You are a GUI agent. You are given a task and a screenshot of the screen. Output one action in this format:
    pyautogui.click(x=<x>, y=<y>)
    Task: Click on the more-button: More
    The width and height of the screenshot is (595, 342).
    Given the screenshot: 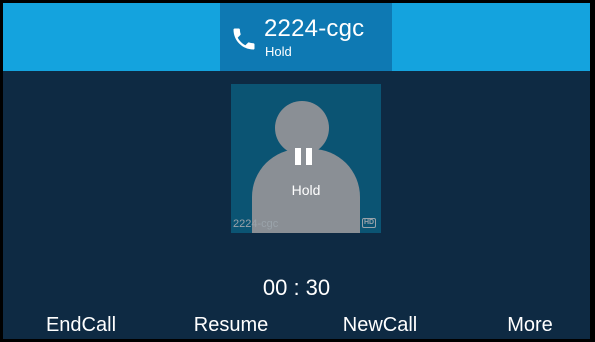 What is the action you would take?
    pyautogui.click(x=527, y=325)
    